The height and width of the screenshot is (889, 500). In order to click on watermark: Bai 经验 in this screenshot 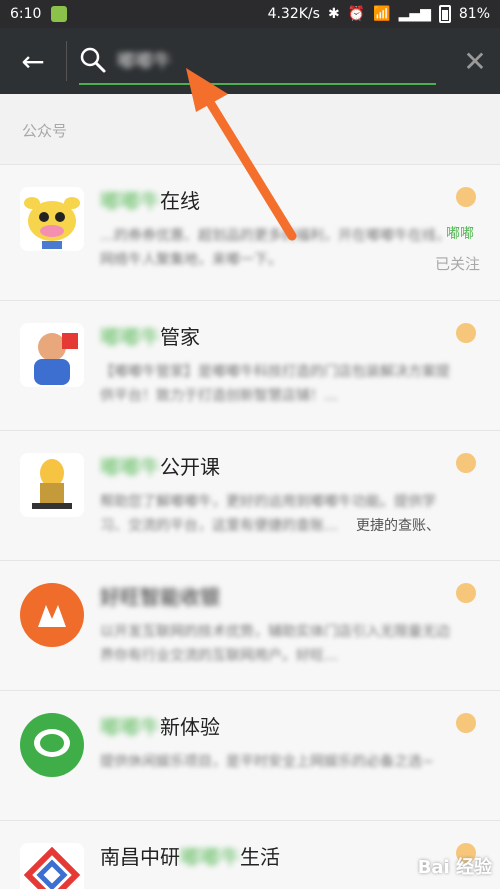, I will do `click(454, 867)`.